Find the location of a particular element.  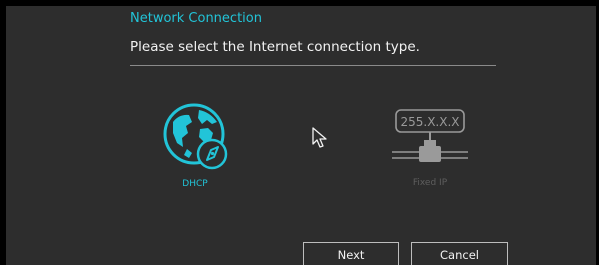

globe-compass-icon is located at coordinates (195, 136).